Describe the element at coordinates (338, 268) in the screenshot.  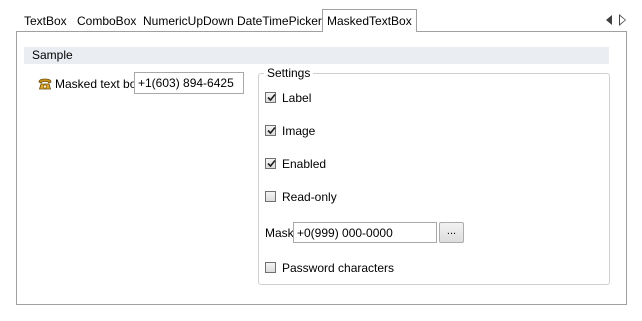
I see `password-checkbox-text: Password characters` at that location.